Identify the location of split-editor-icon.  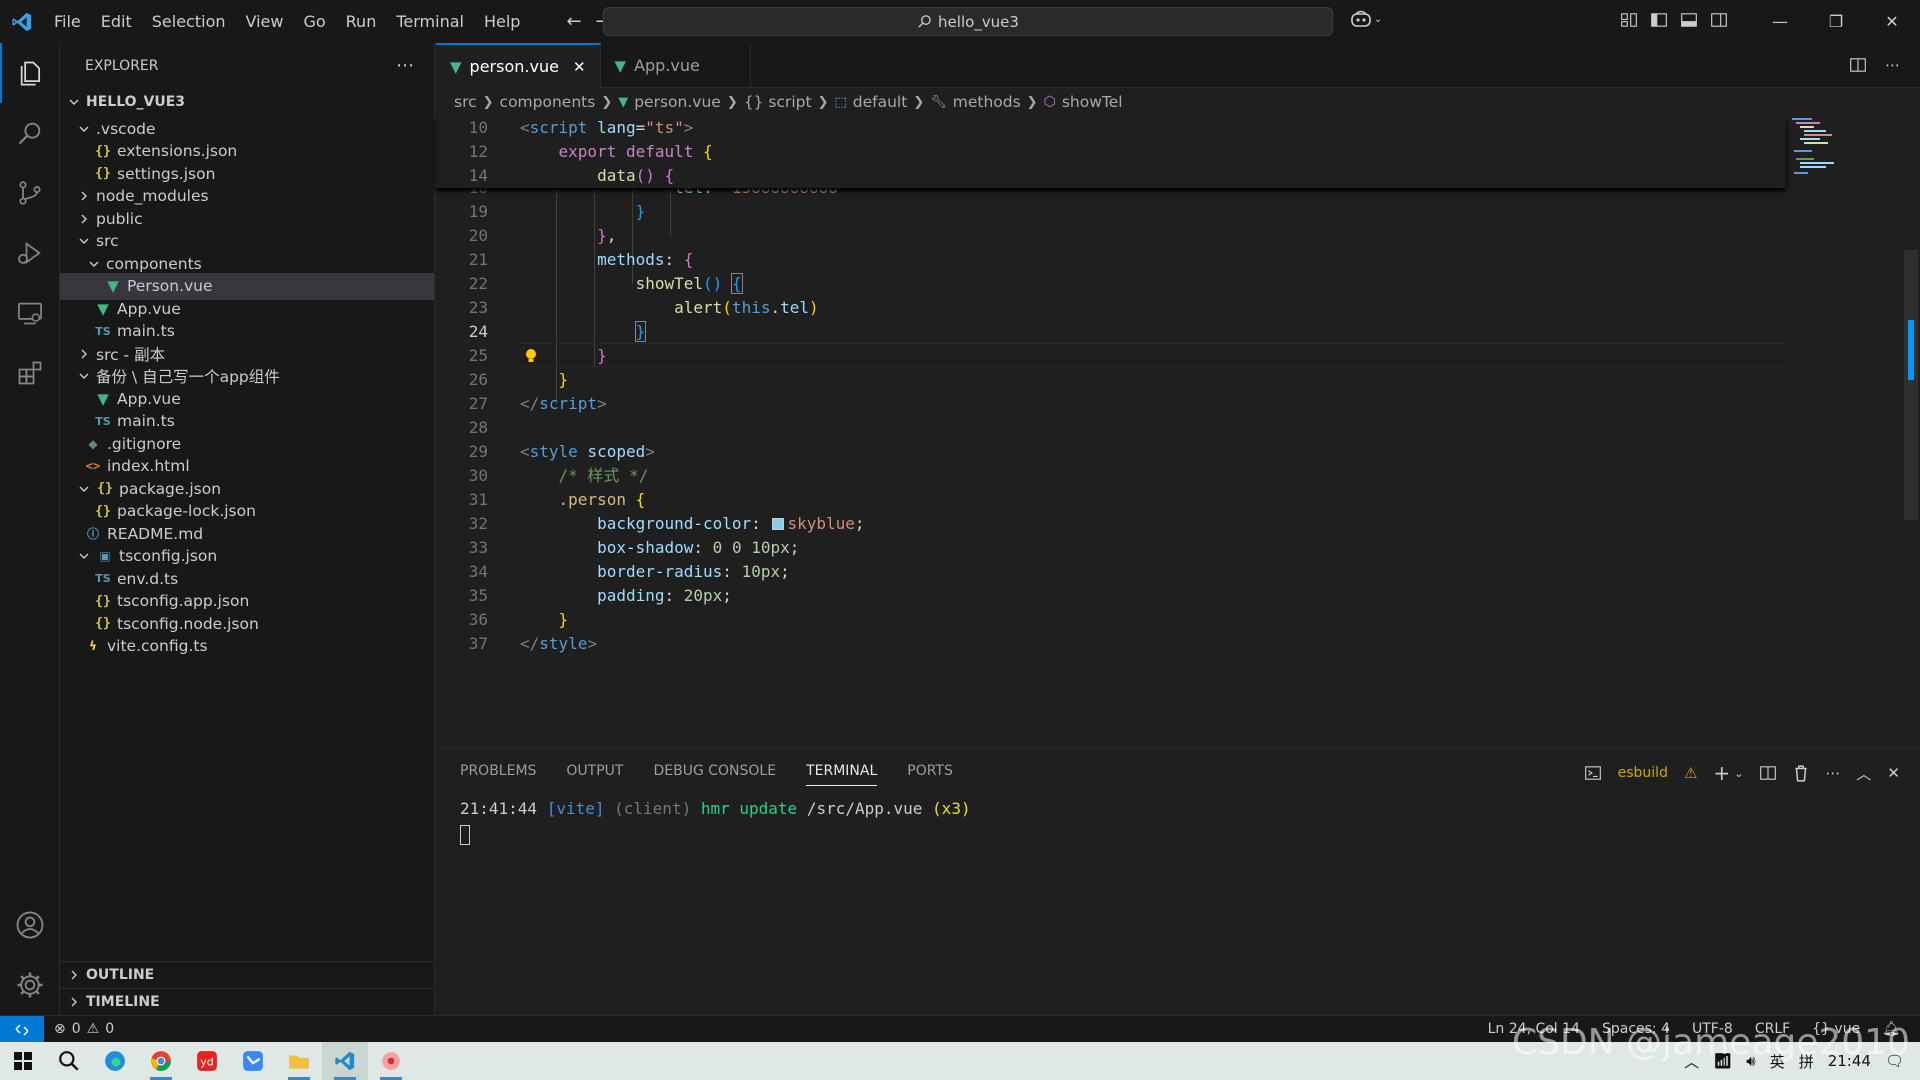
(1858, 65).